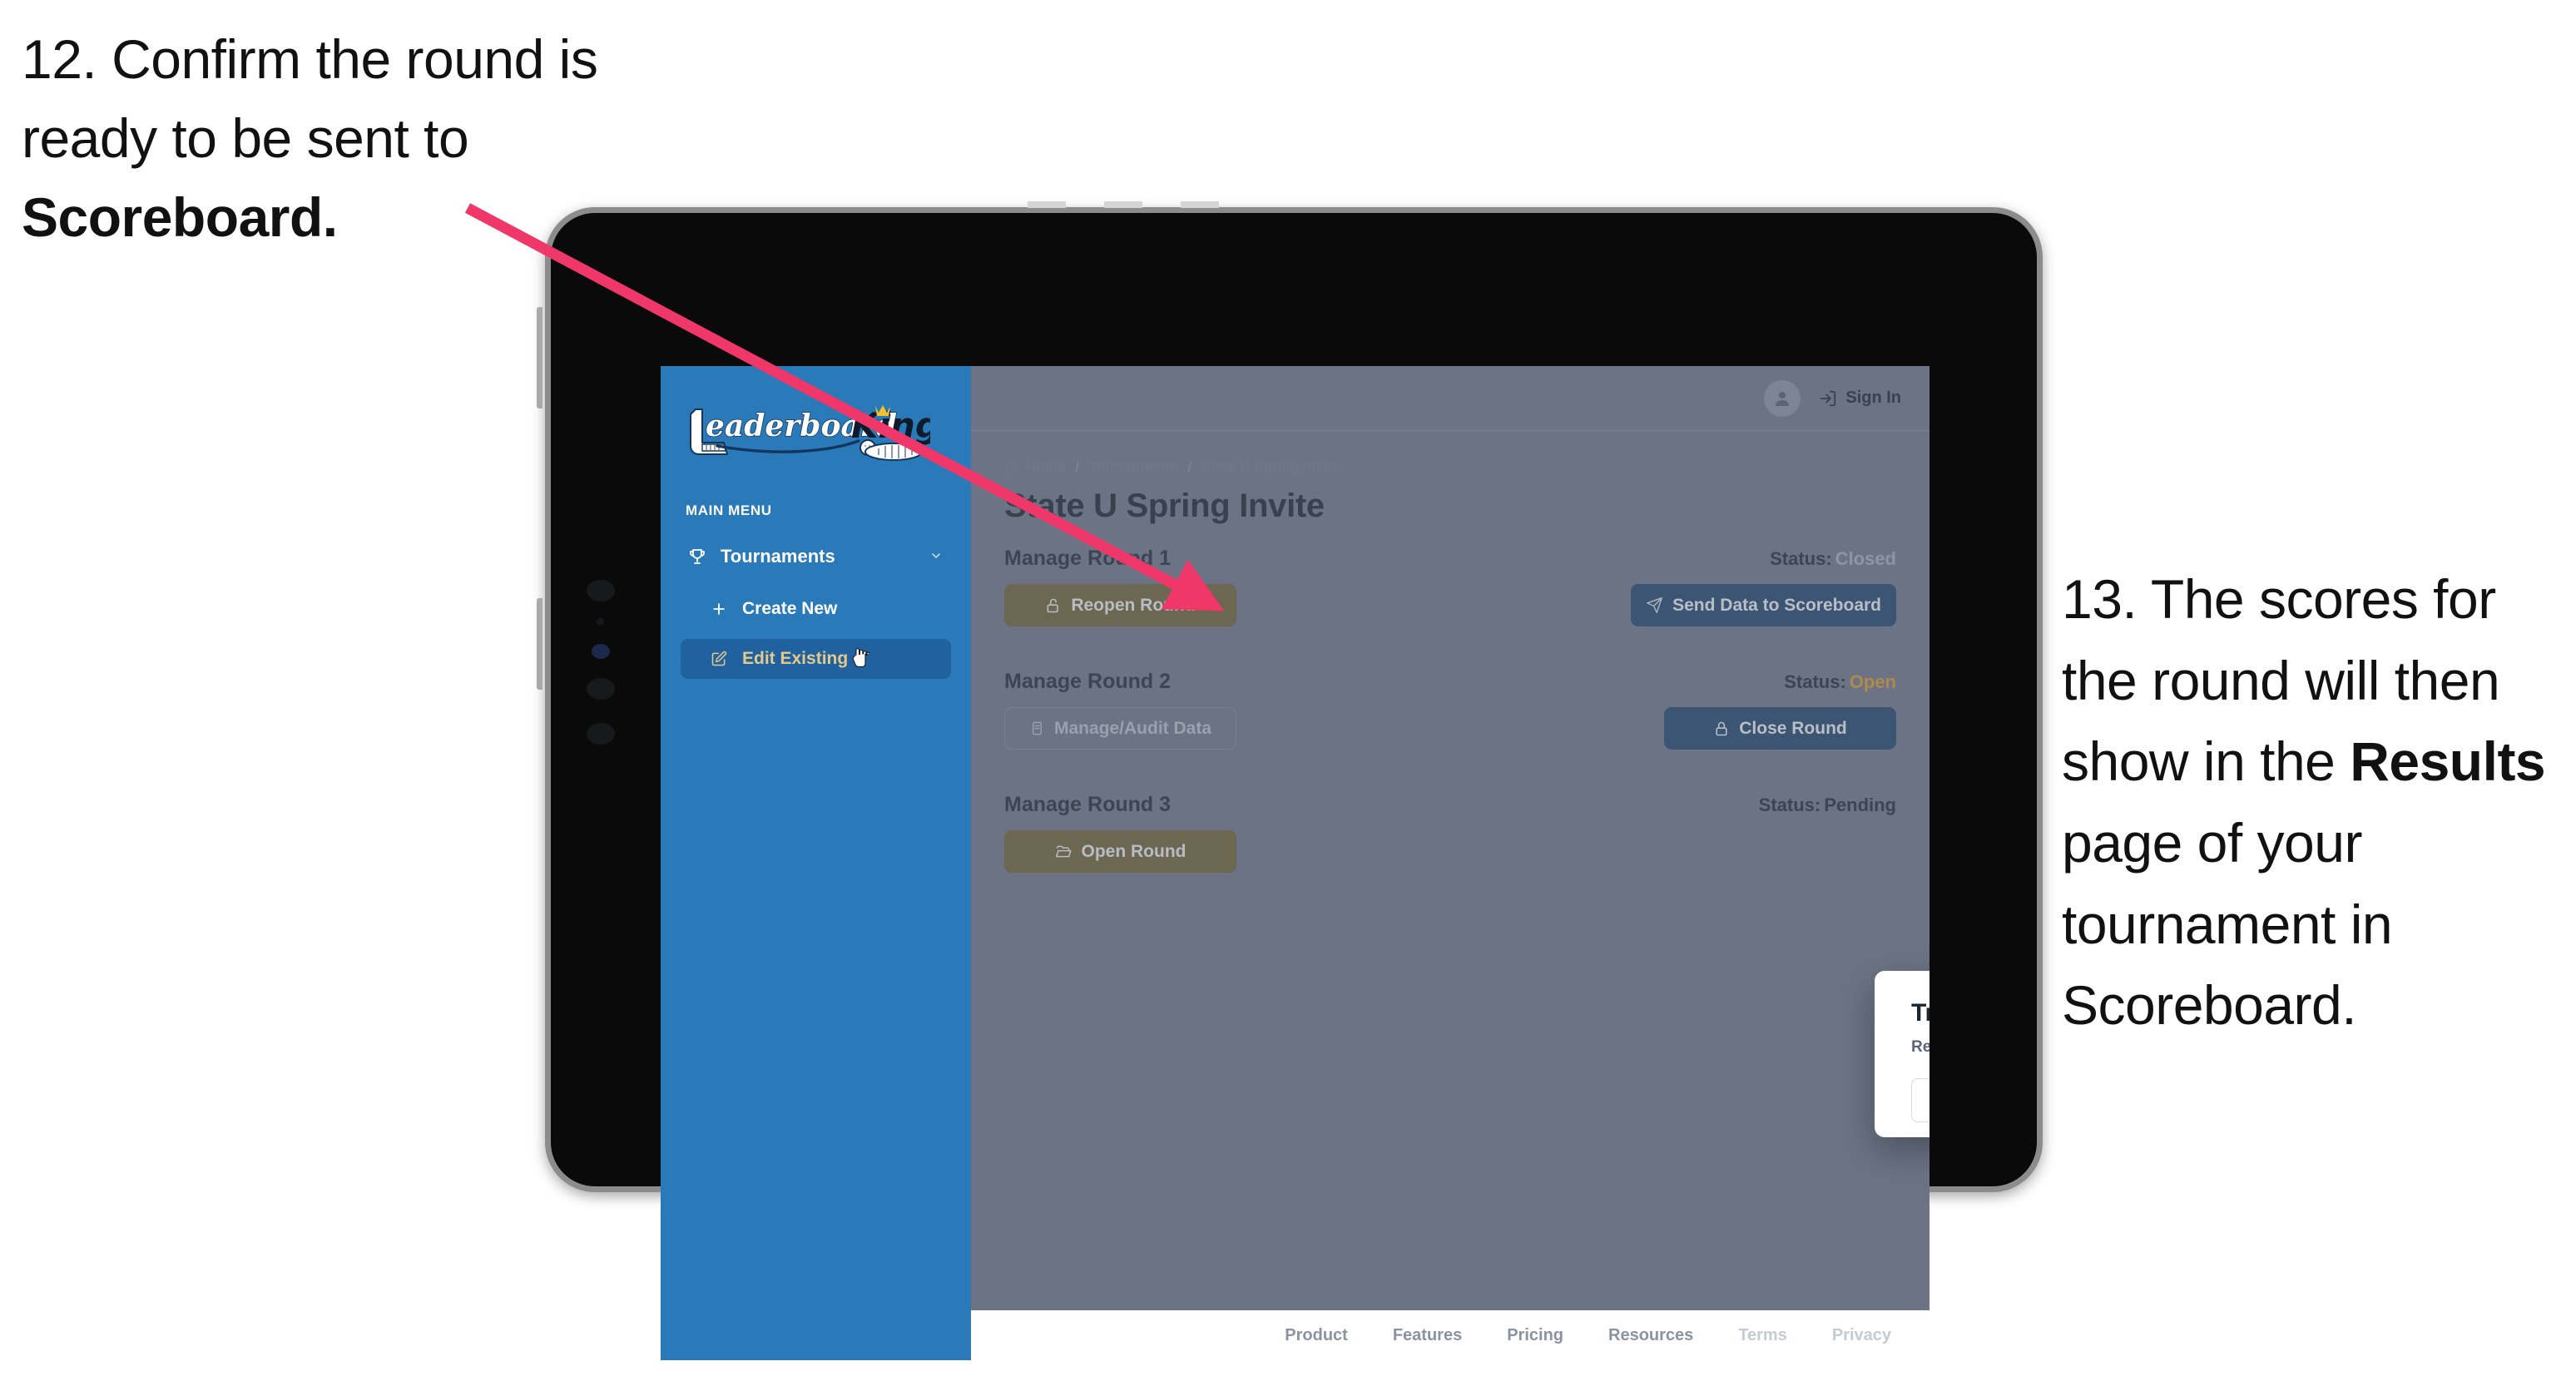 The image size is (2576, 1386). Describe the element at coordinates (729, 510) in the screenshot. I see `sidebar-section-label: MAIN MENU` at that location.